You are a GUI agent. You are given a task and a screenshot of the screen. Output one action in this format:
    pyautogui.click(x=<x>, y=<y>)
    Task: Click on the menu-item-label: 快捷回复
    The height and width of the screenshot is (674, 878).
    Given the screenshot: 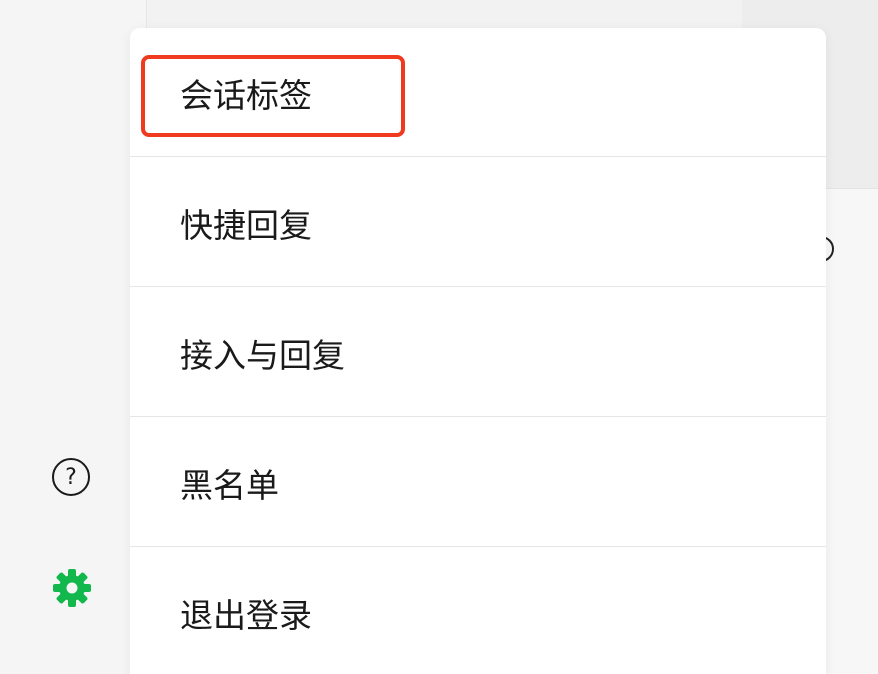 What is the action you would take?
    pyautogui.click(x=246, y=225)
    